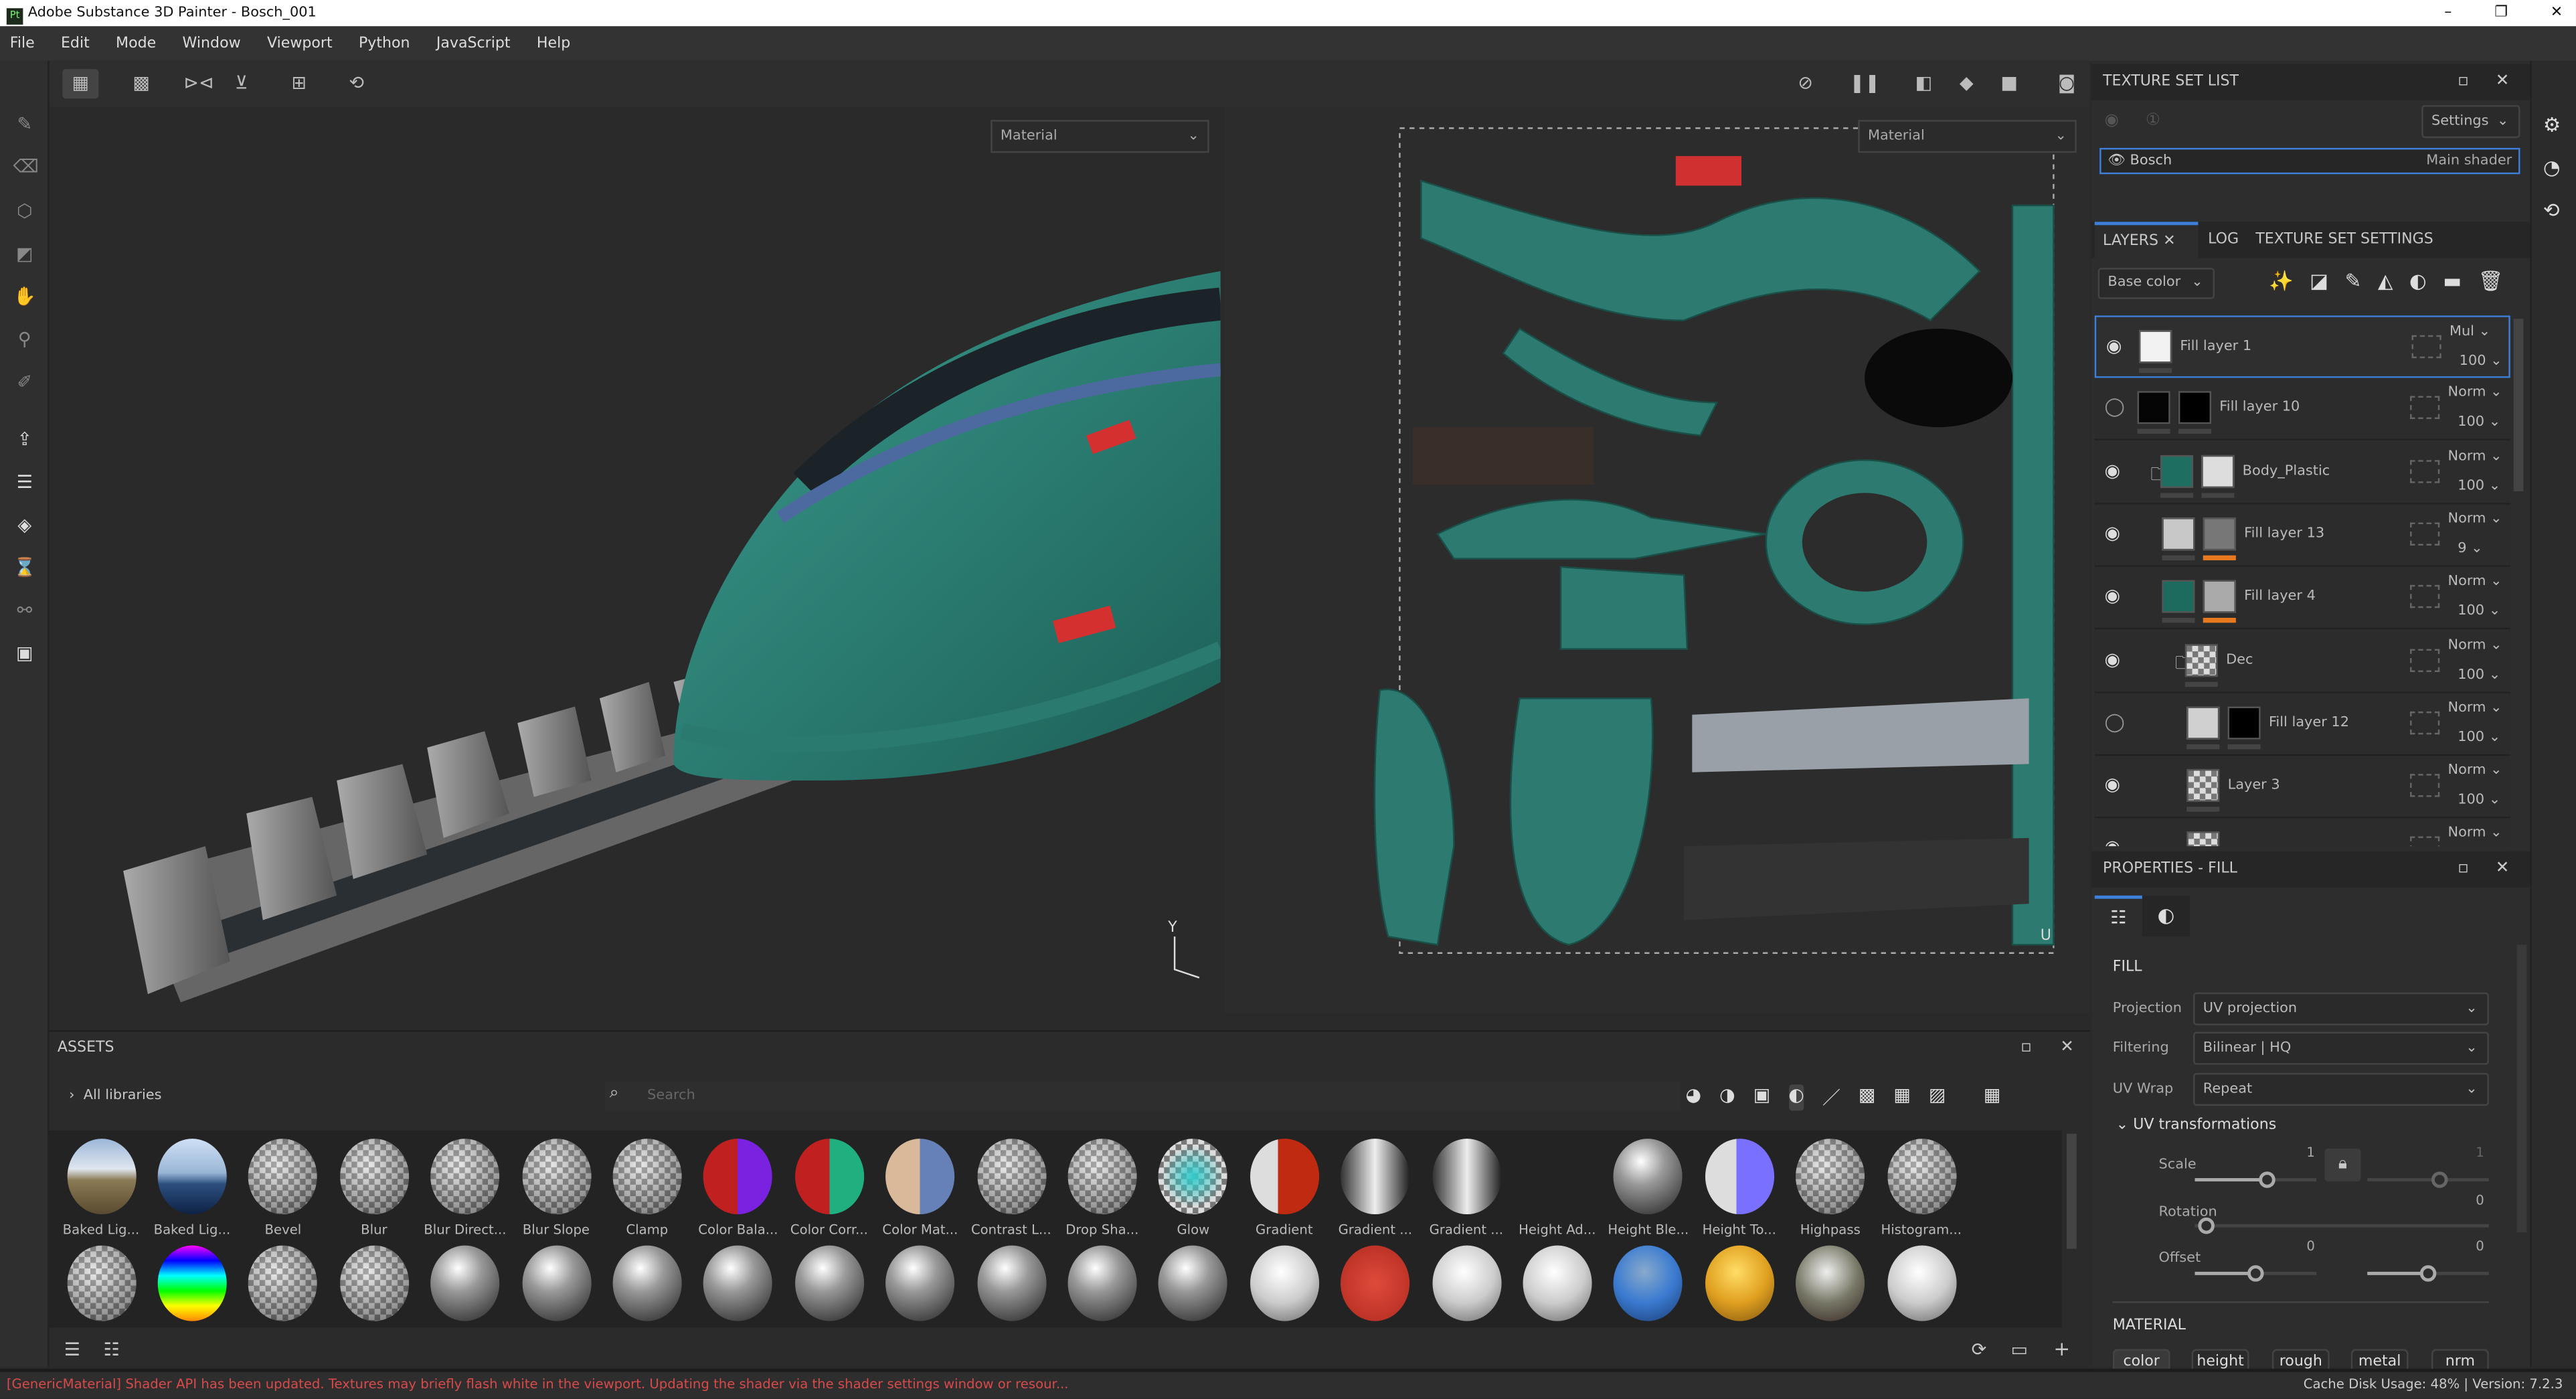  What do you see at coordinates (2256, 1273) in the screenshot?
I see `offset-u-slider` at bounding box center [2256, 1273].